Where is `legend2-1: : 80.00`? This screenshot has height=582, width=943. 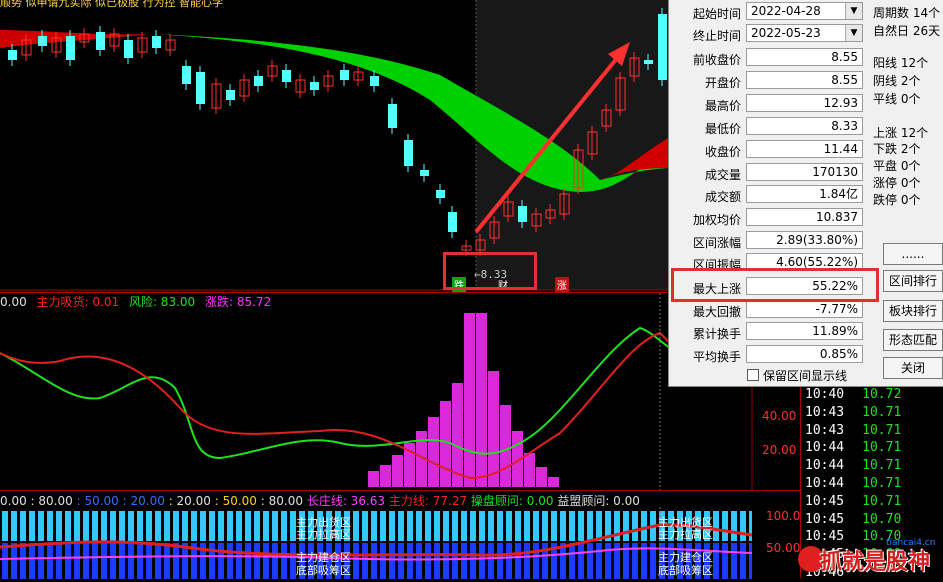
legend2-1: : 80.00 is located at coordinates (51, 501).